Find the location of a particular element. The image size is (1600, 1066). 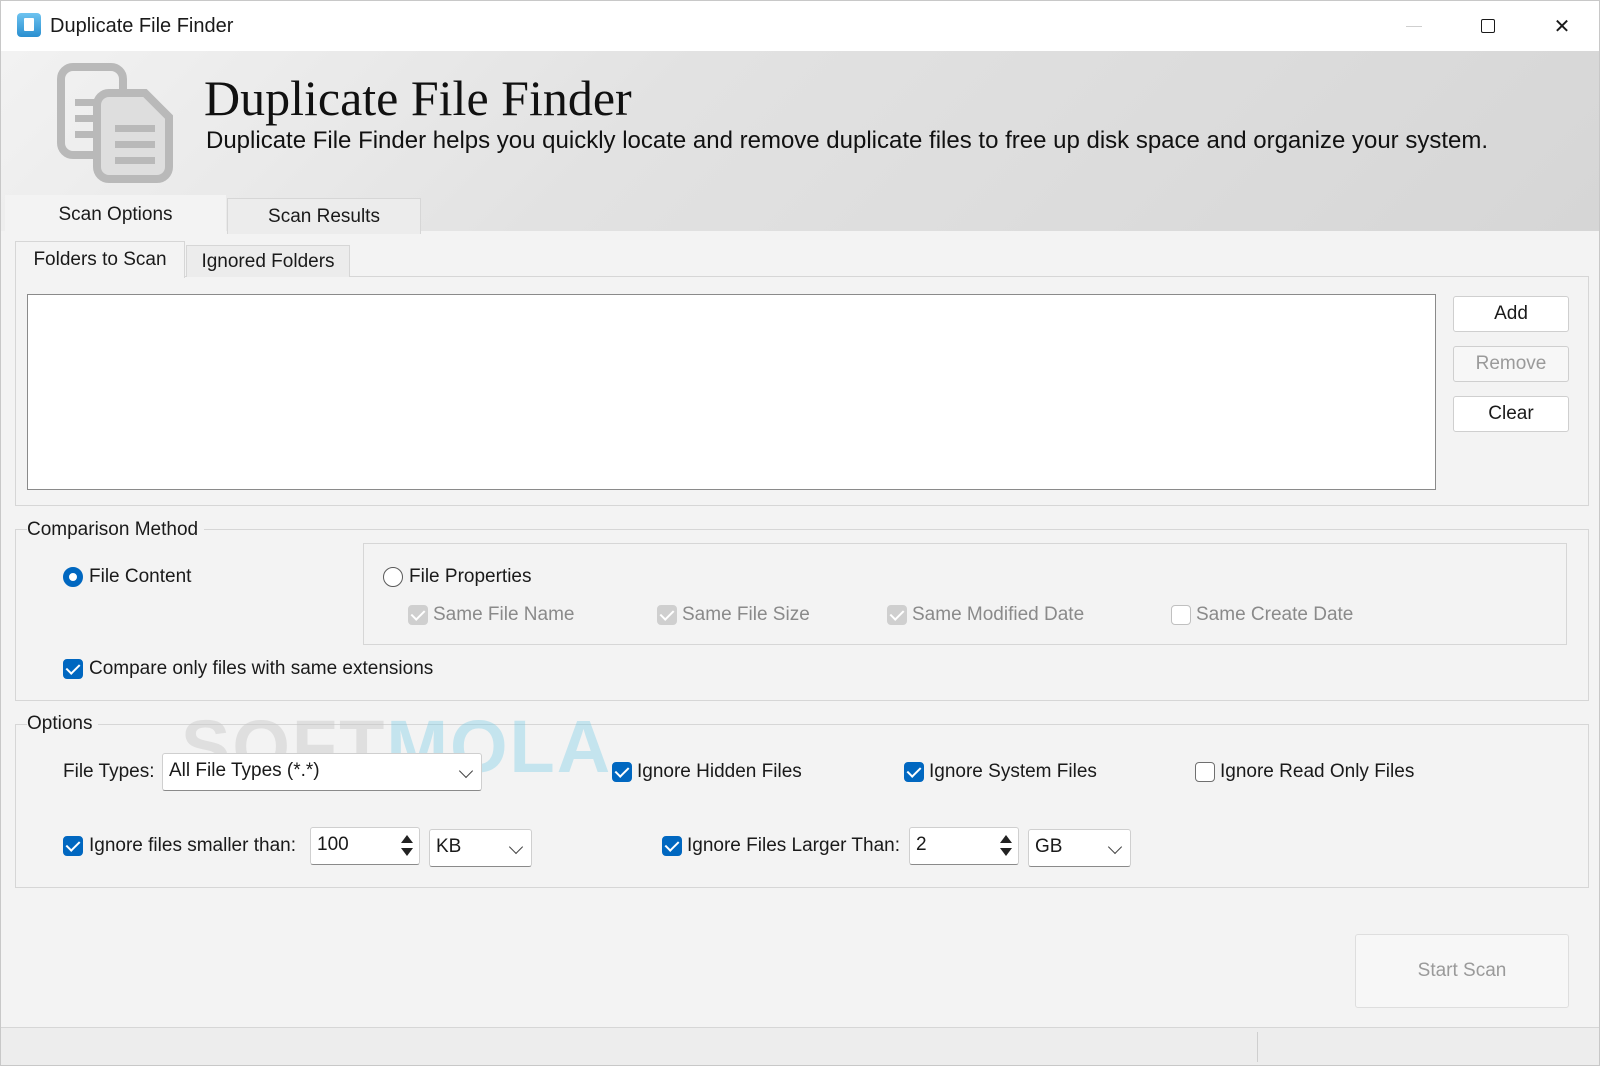

add-folder-button: Add is located at coordinates (1511, 314).